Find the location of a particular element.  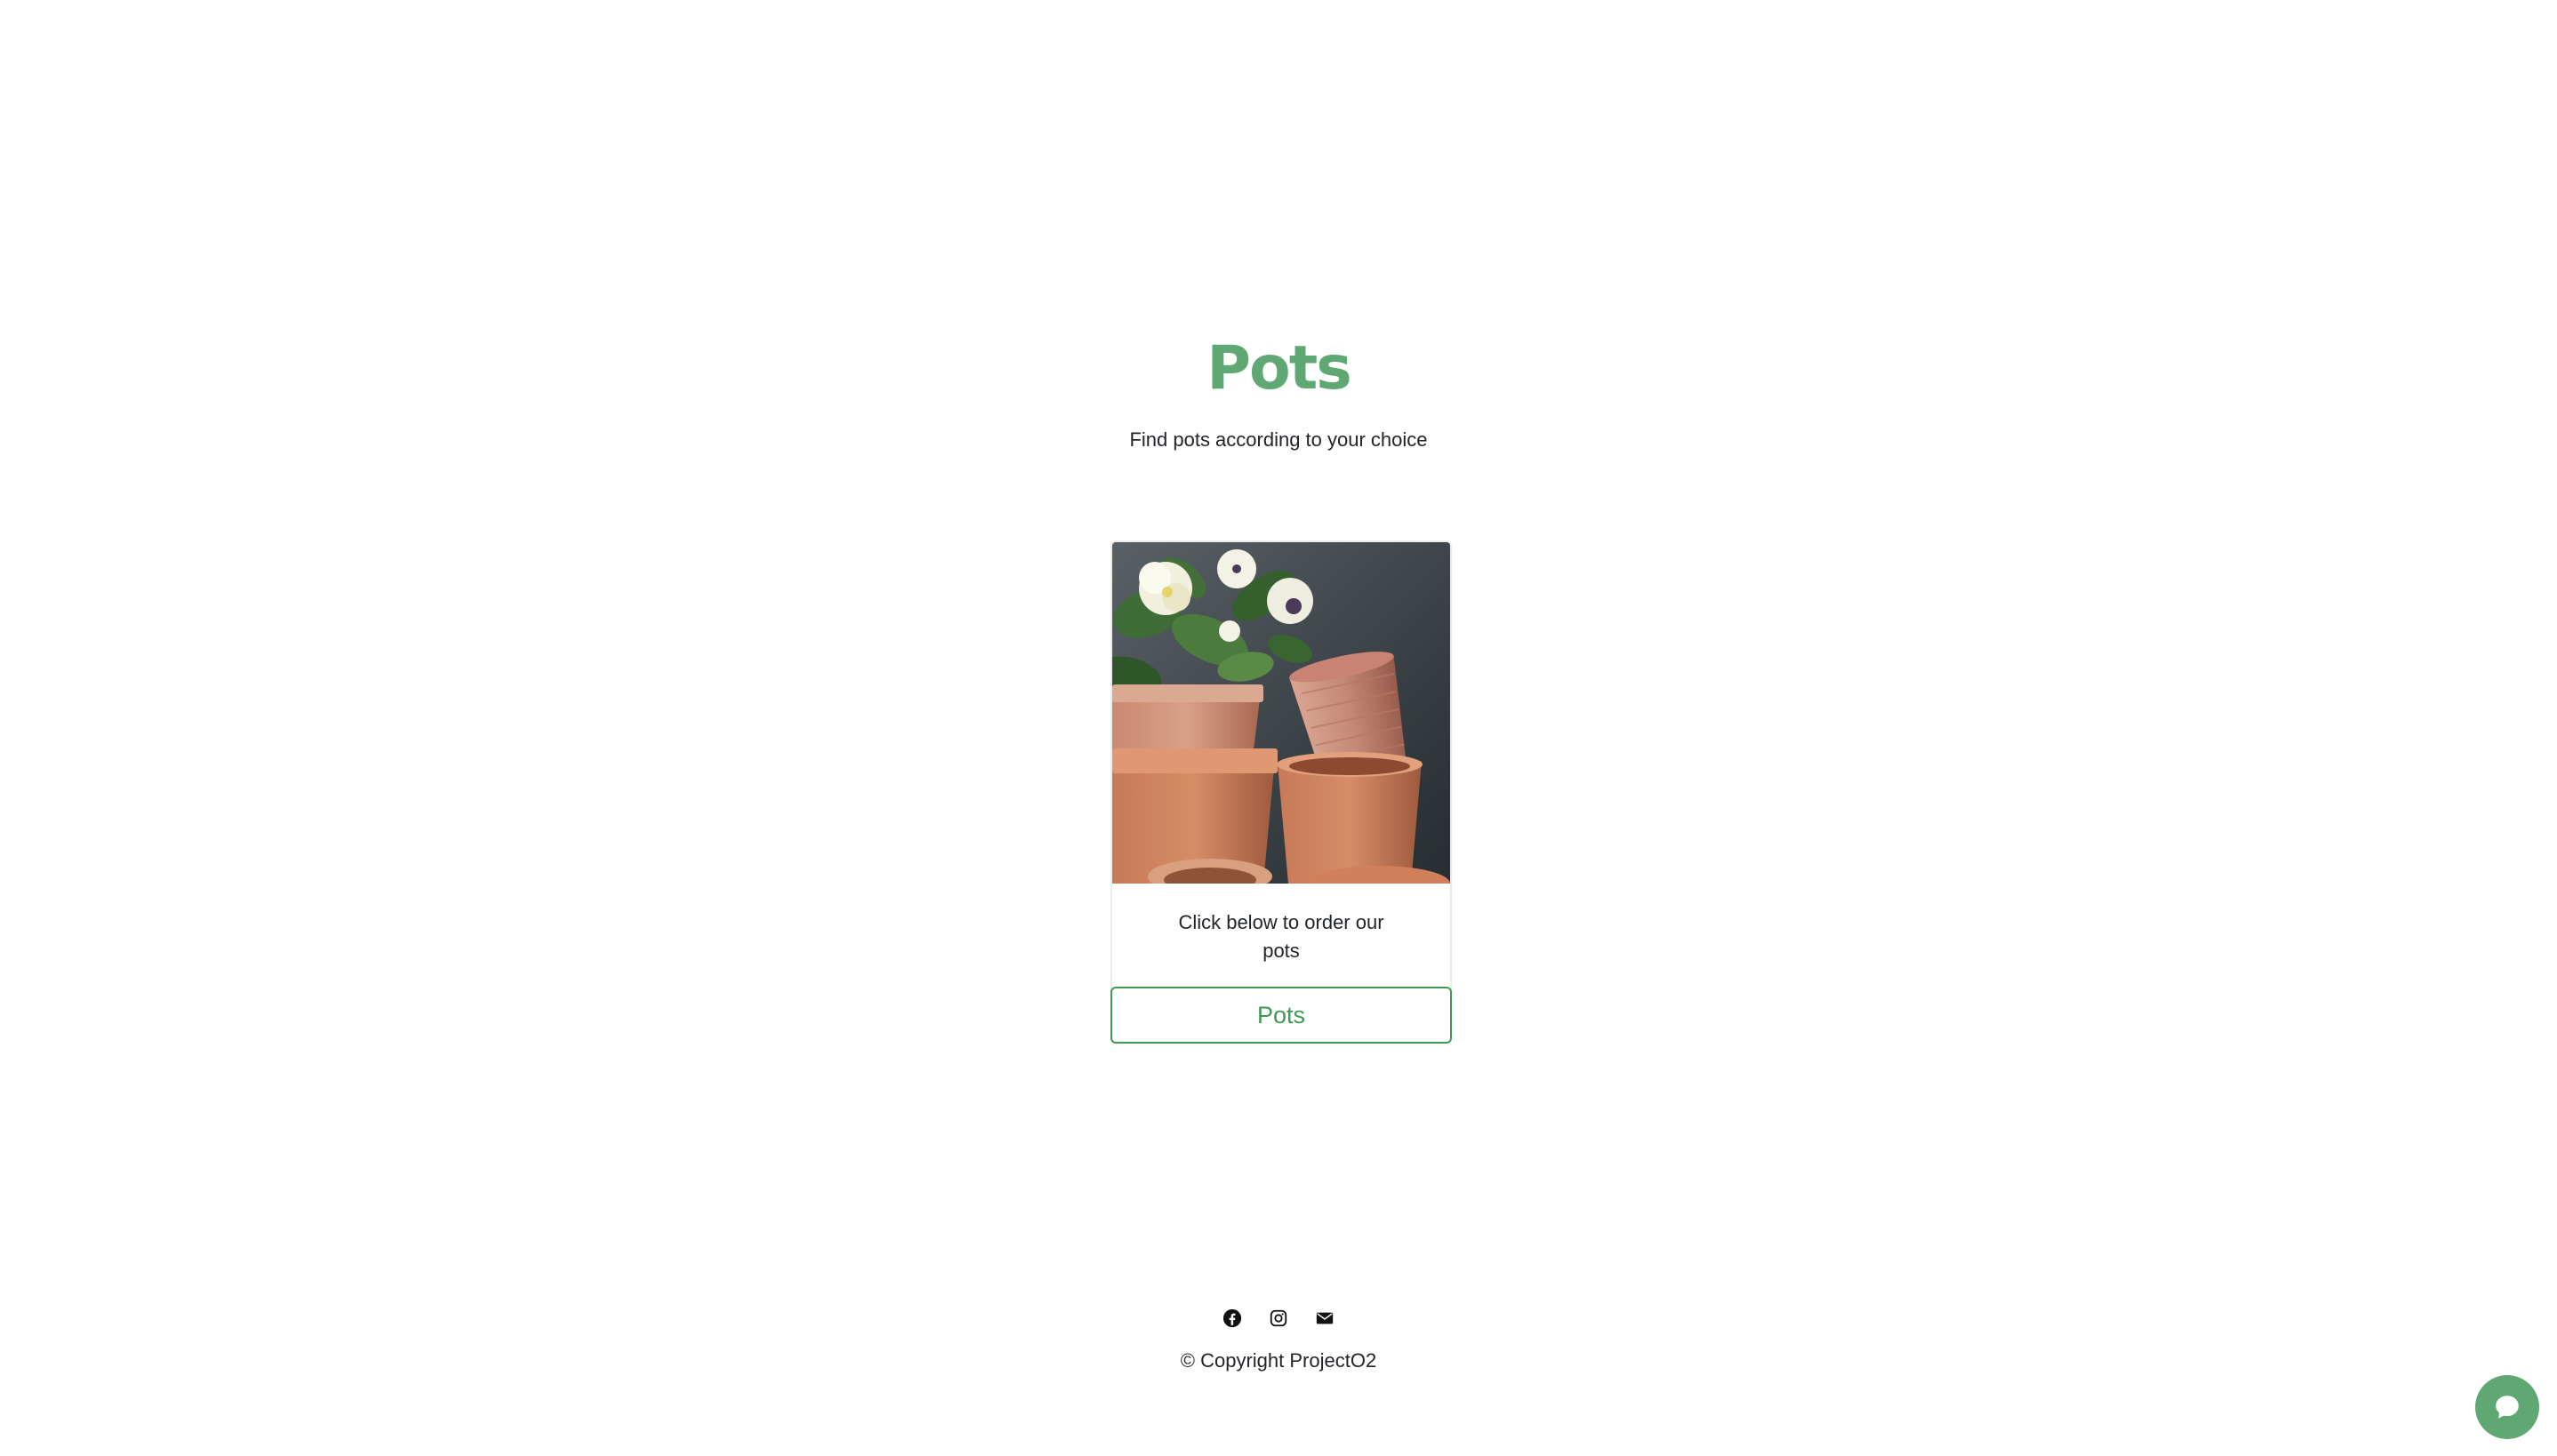

page-subtitle: Find pots according to your choice is located at coordinates (1278, 439).